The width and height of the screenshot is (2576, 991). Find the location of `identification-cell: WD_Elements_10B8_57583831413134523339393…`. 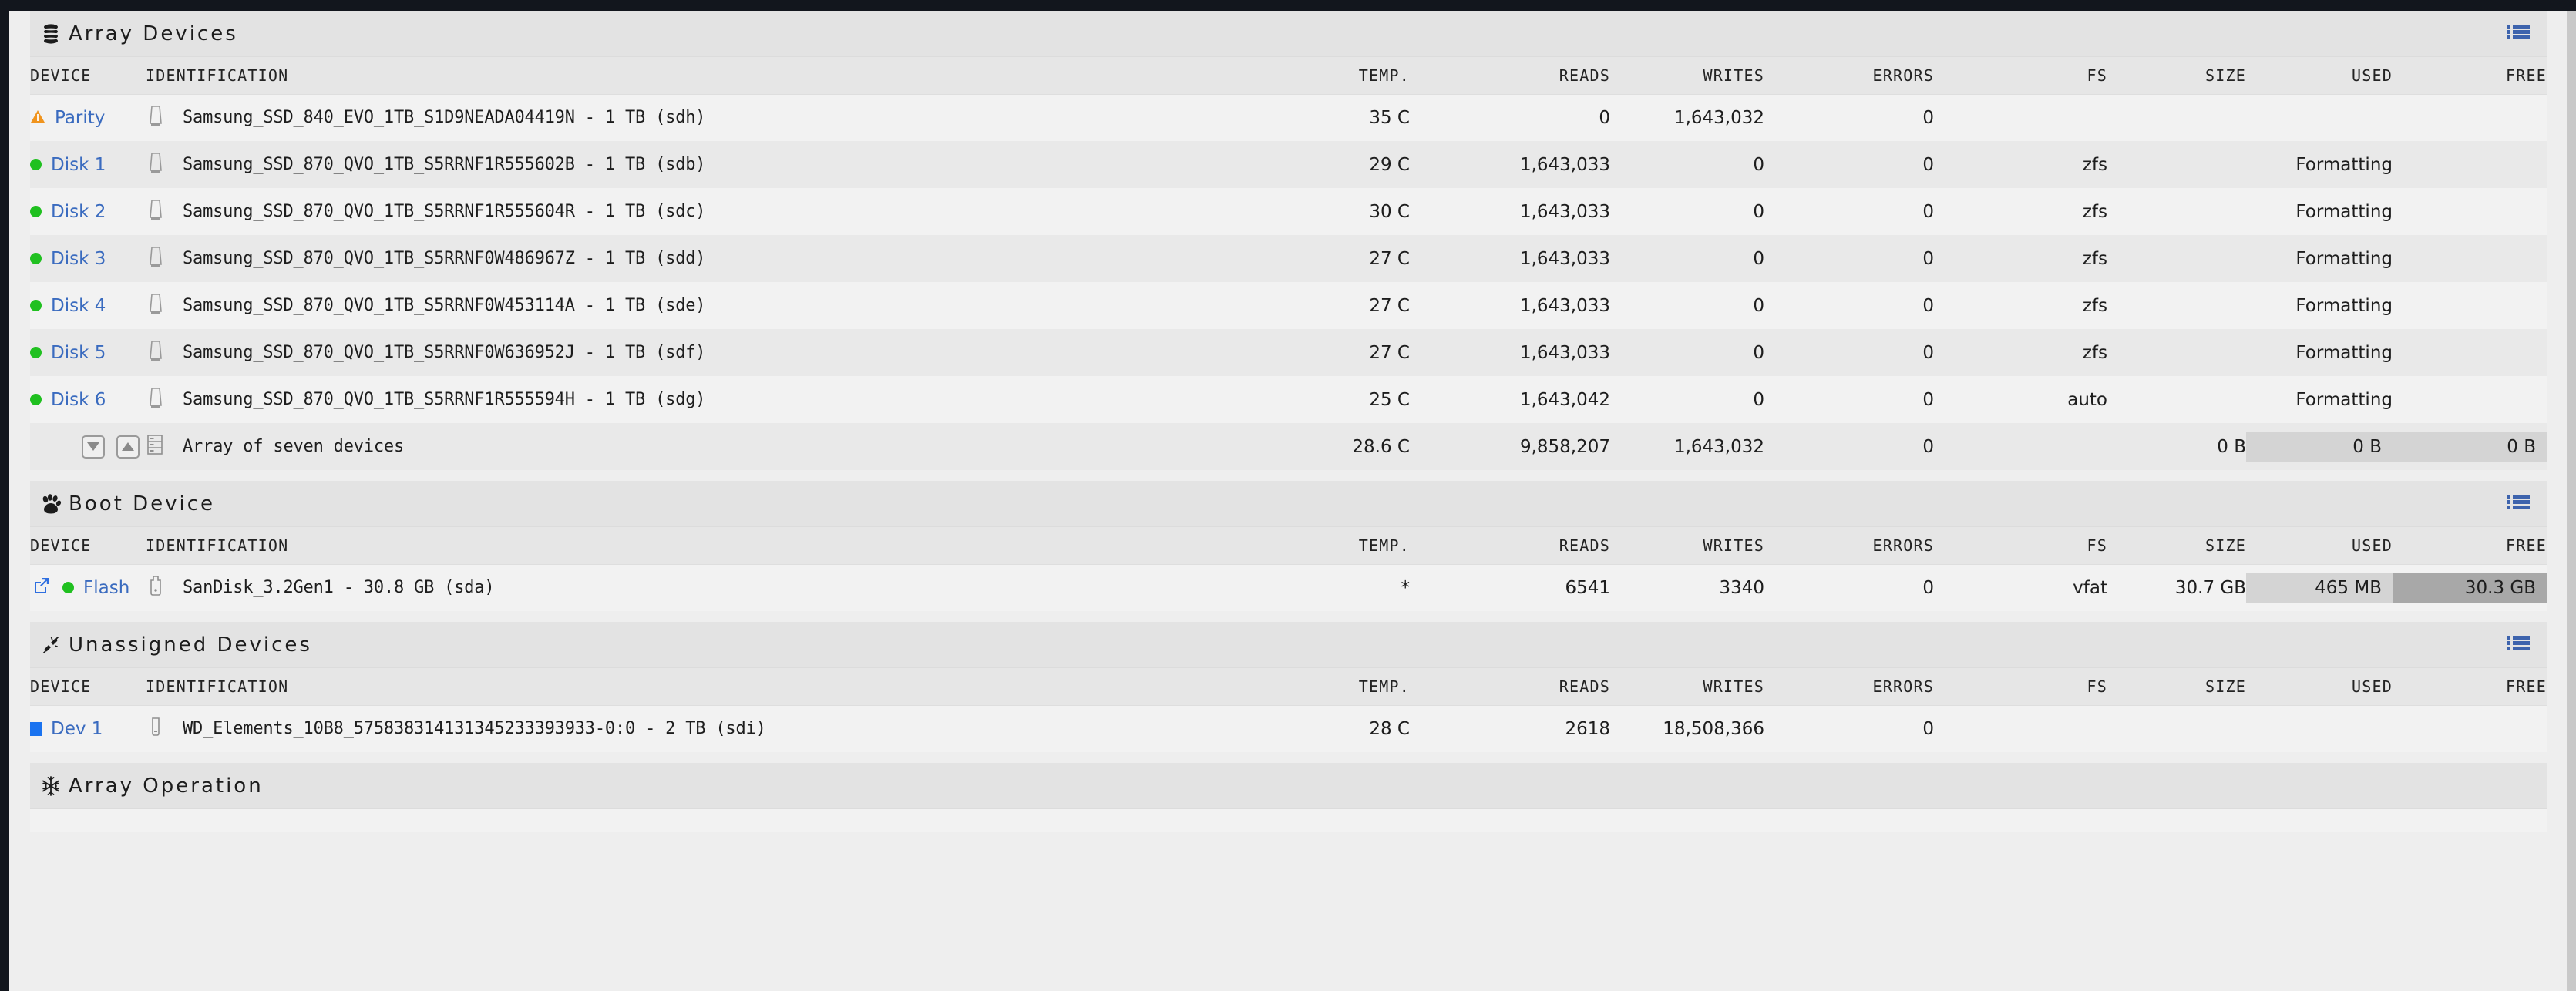

identification-cell: WD_Elements_10B8_57583831413134523339393… is located at coordinates (689, 728).